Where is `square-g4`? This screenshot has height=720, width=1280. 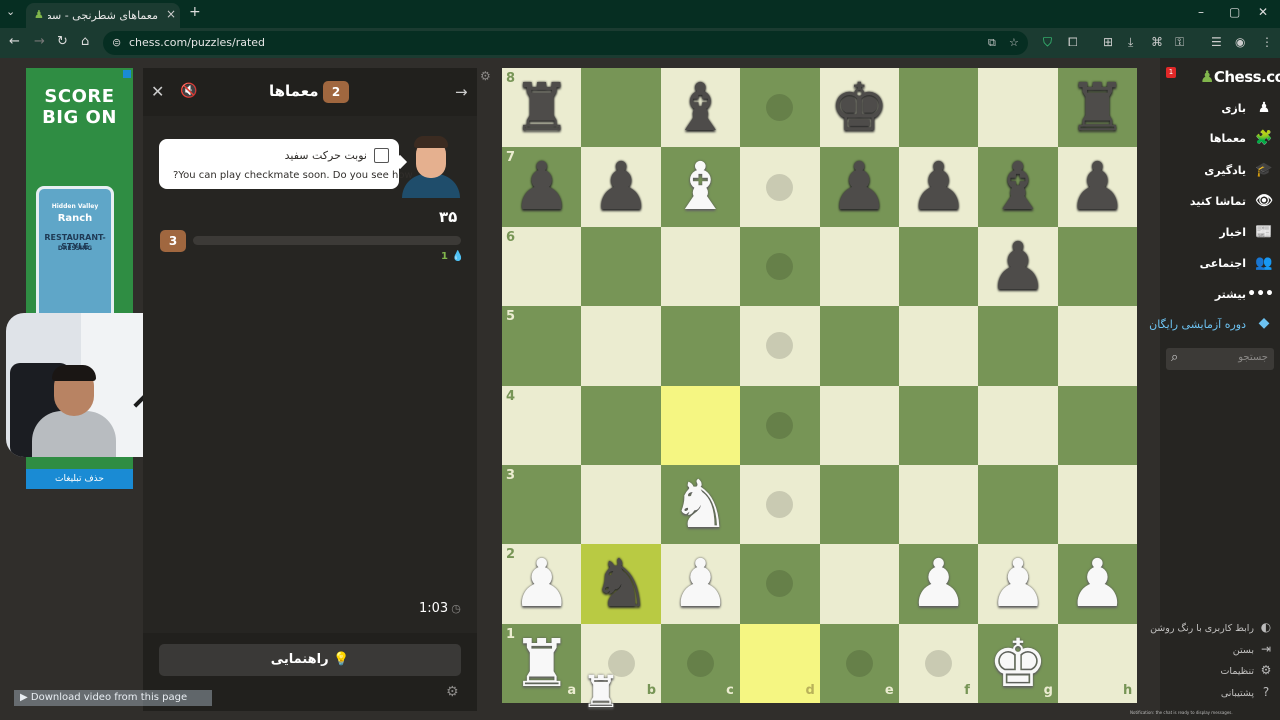 square-g4 is located at coordinates (1018, 425).